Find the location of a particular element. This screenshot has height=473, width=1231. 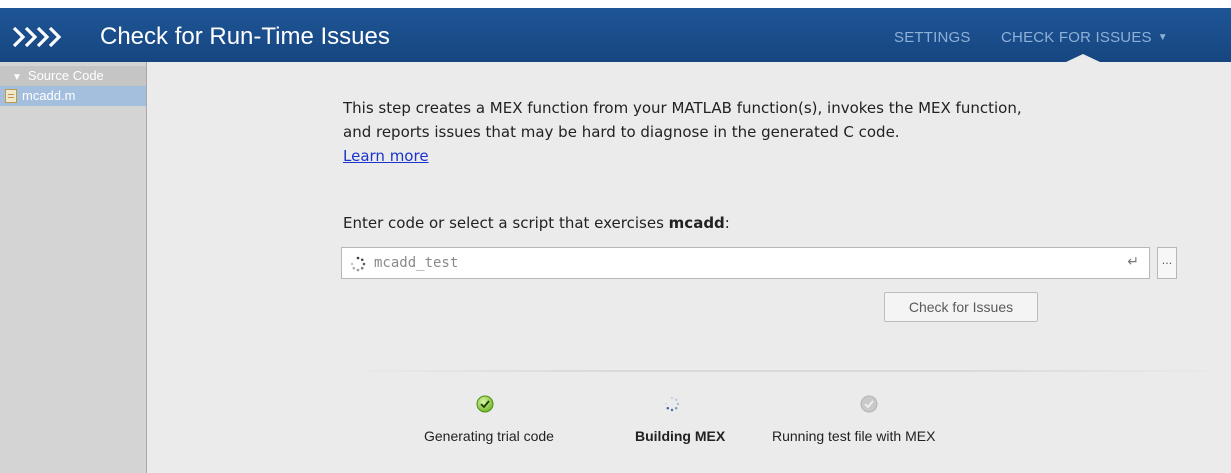

source-code-section: ▼ Source Code is located at coordinates (73, 76).